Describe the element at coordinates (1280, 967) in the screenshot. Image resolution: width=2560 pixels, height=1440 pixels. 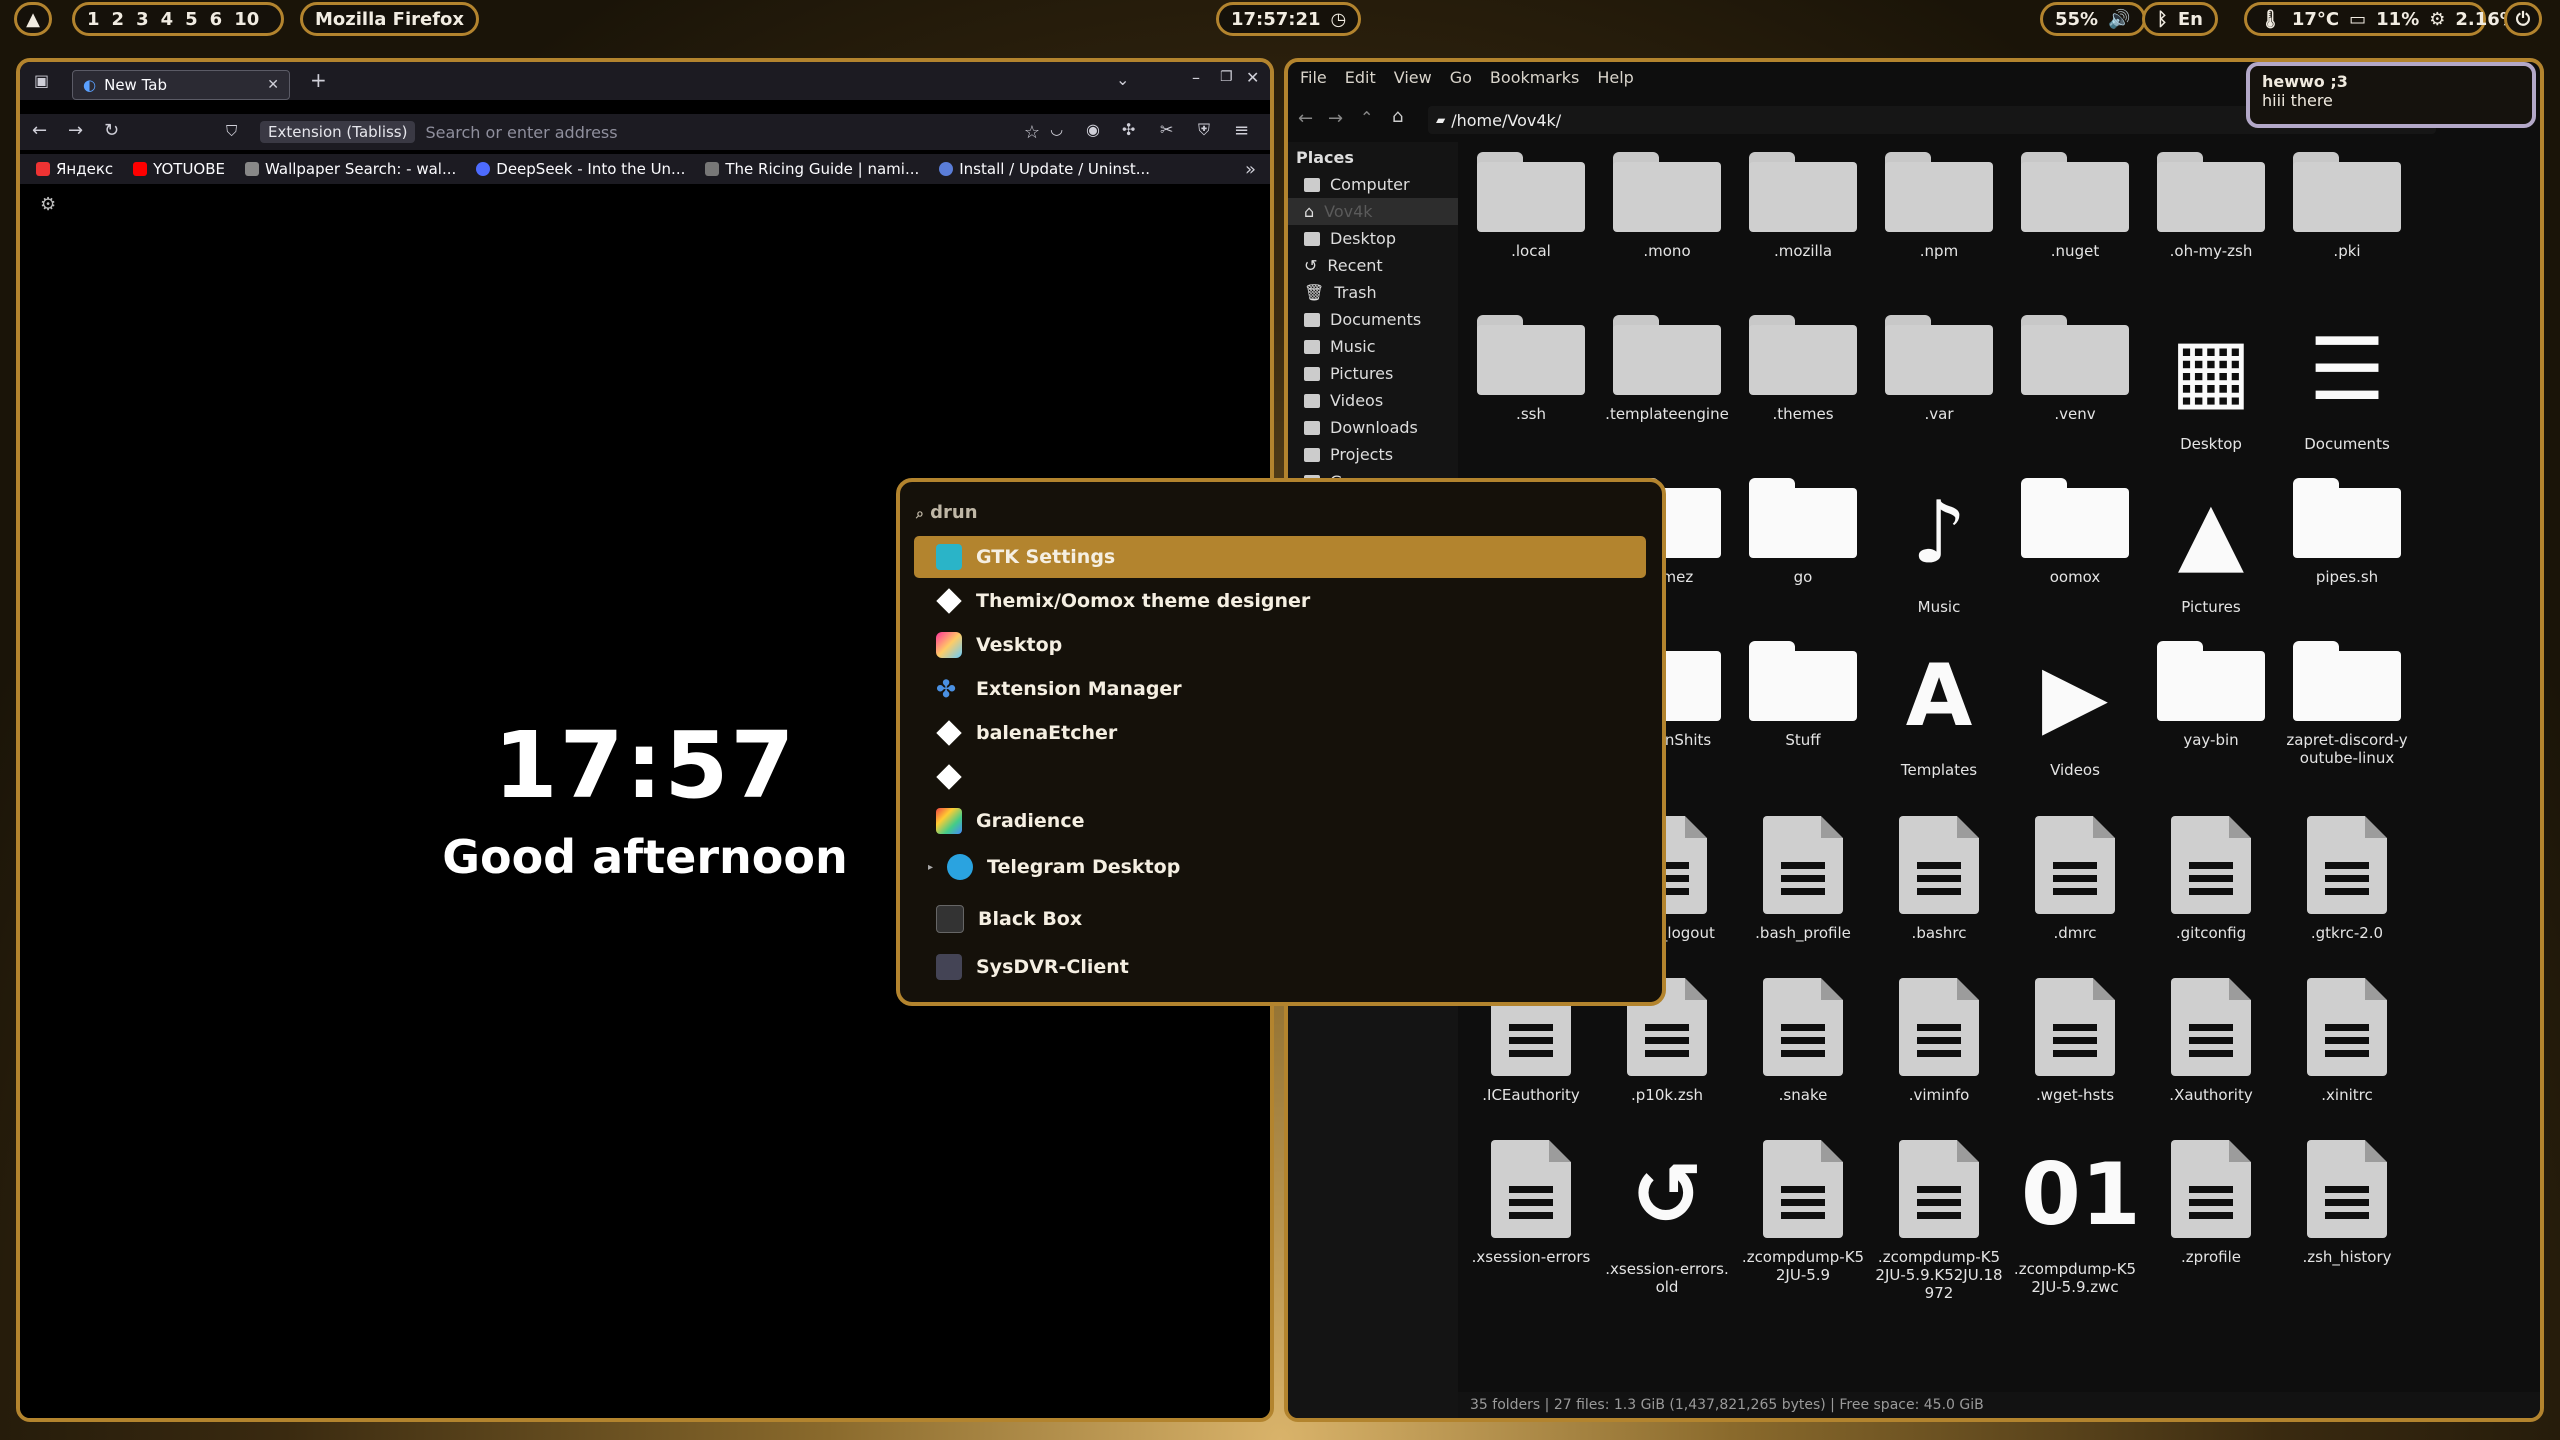
I see `launcher-item-sysdvr: SysDVR-Client` at that location.